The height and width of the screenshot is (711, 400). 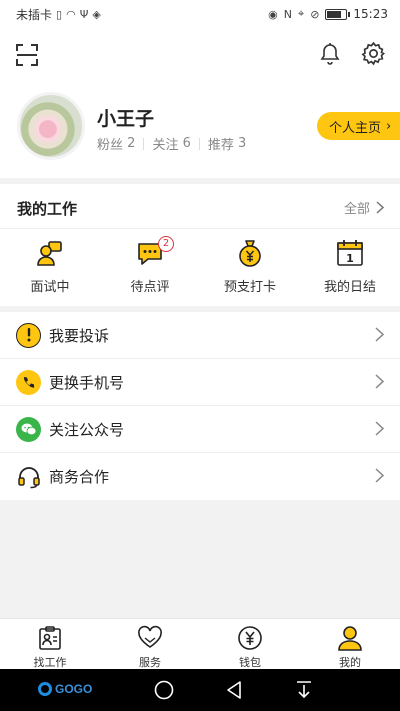 I want to click on logo-text: GOGO, so click(x=74, y=689).